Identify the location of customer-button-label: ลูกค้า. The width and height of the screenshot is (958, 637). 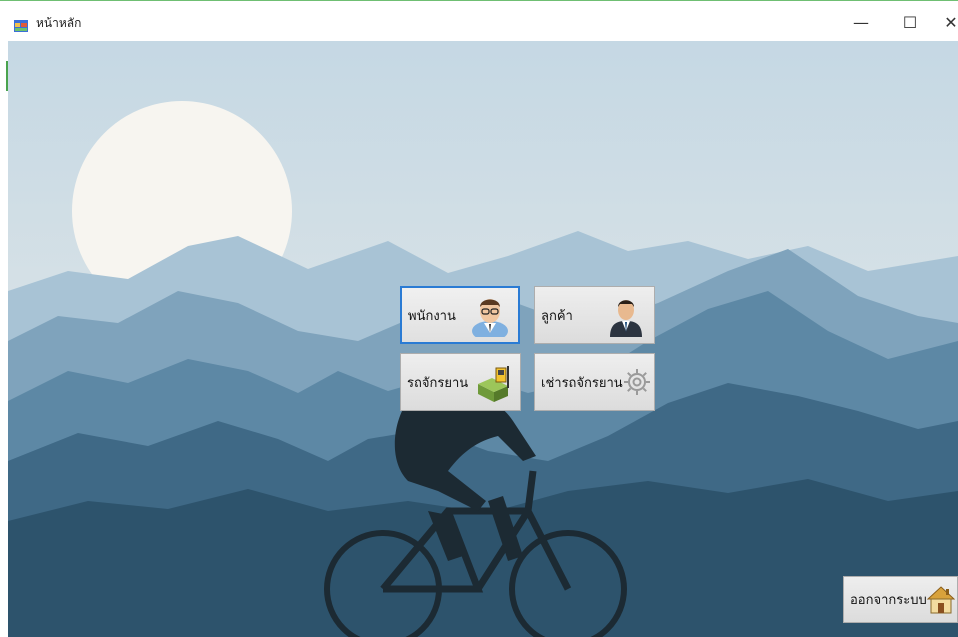
(557, 316).